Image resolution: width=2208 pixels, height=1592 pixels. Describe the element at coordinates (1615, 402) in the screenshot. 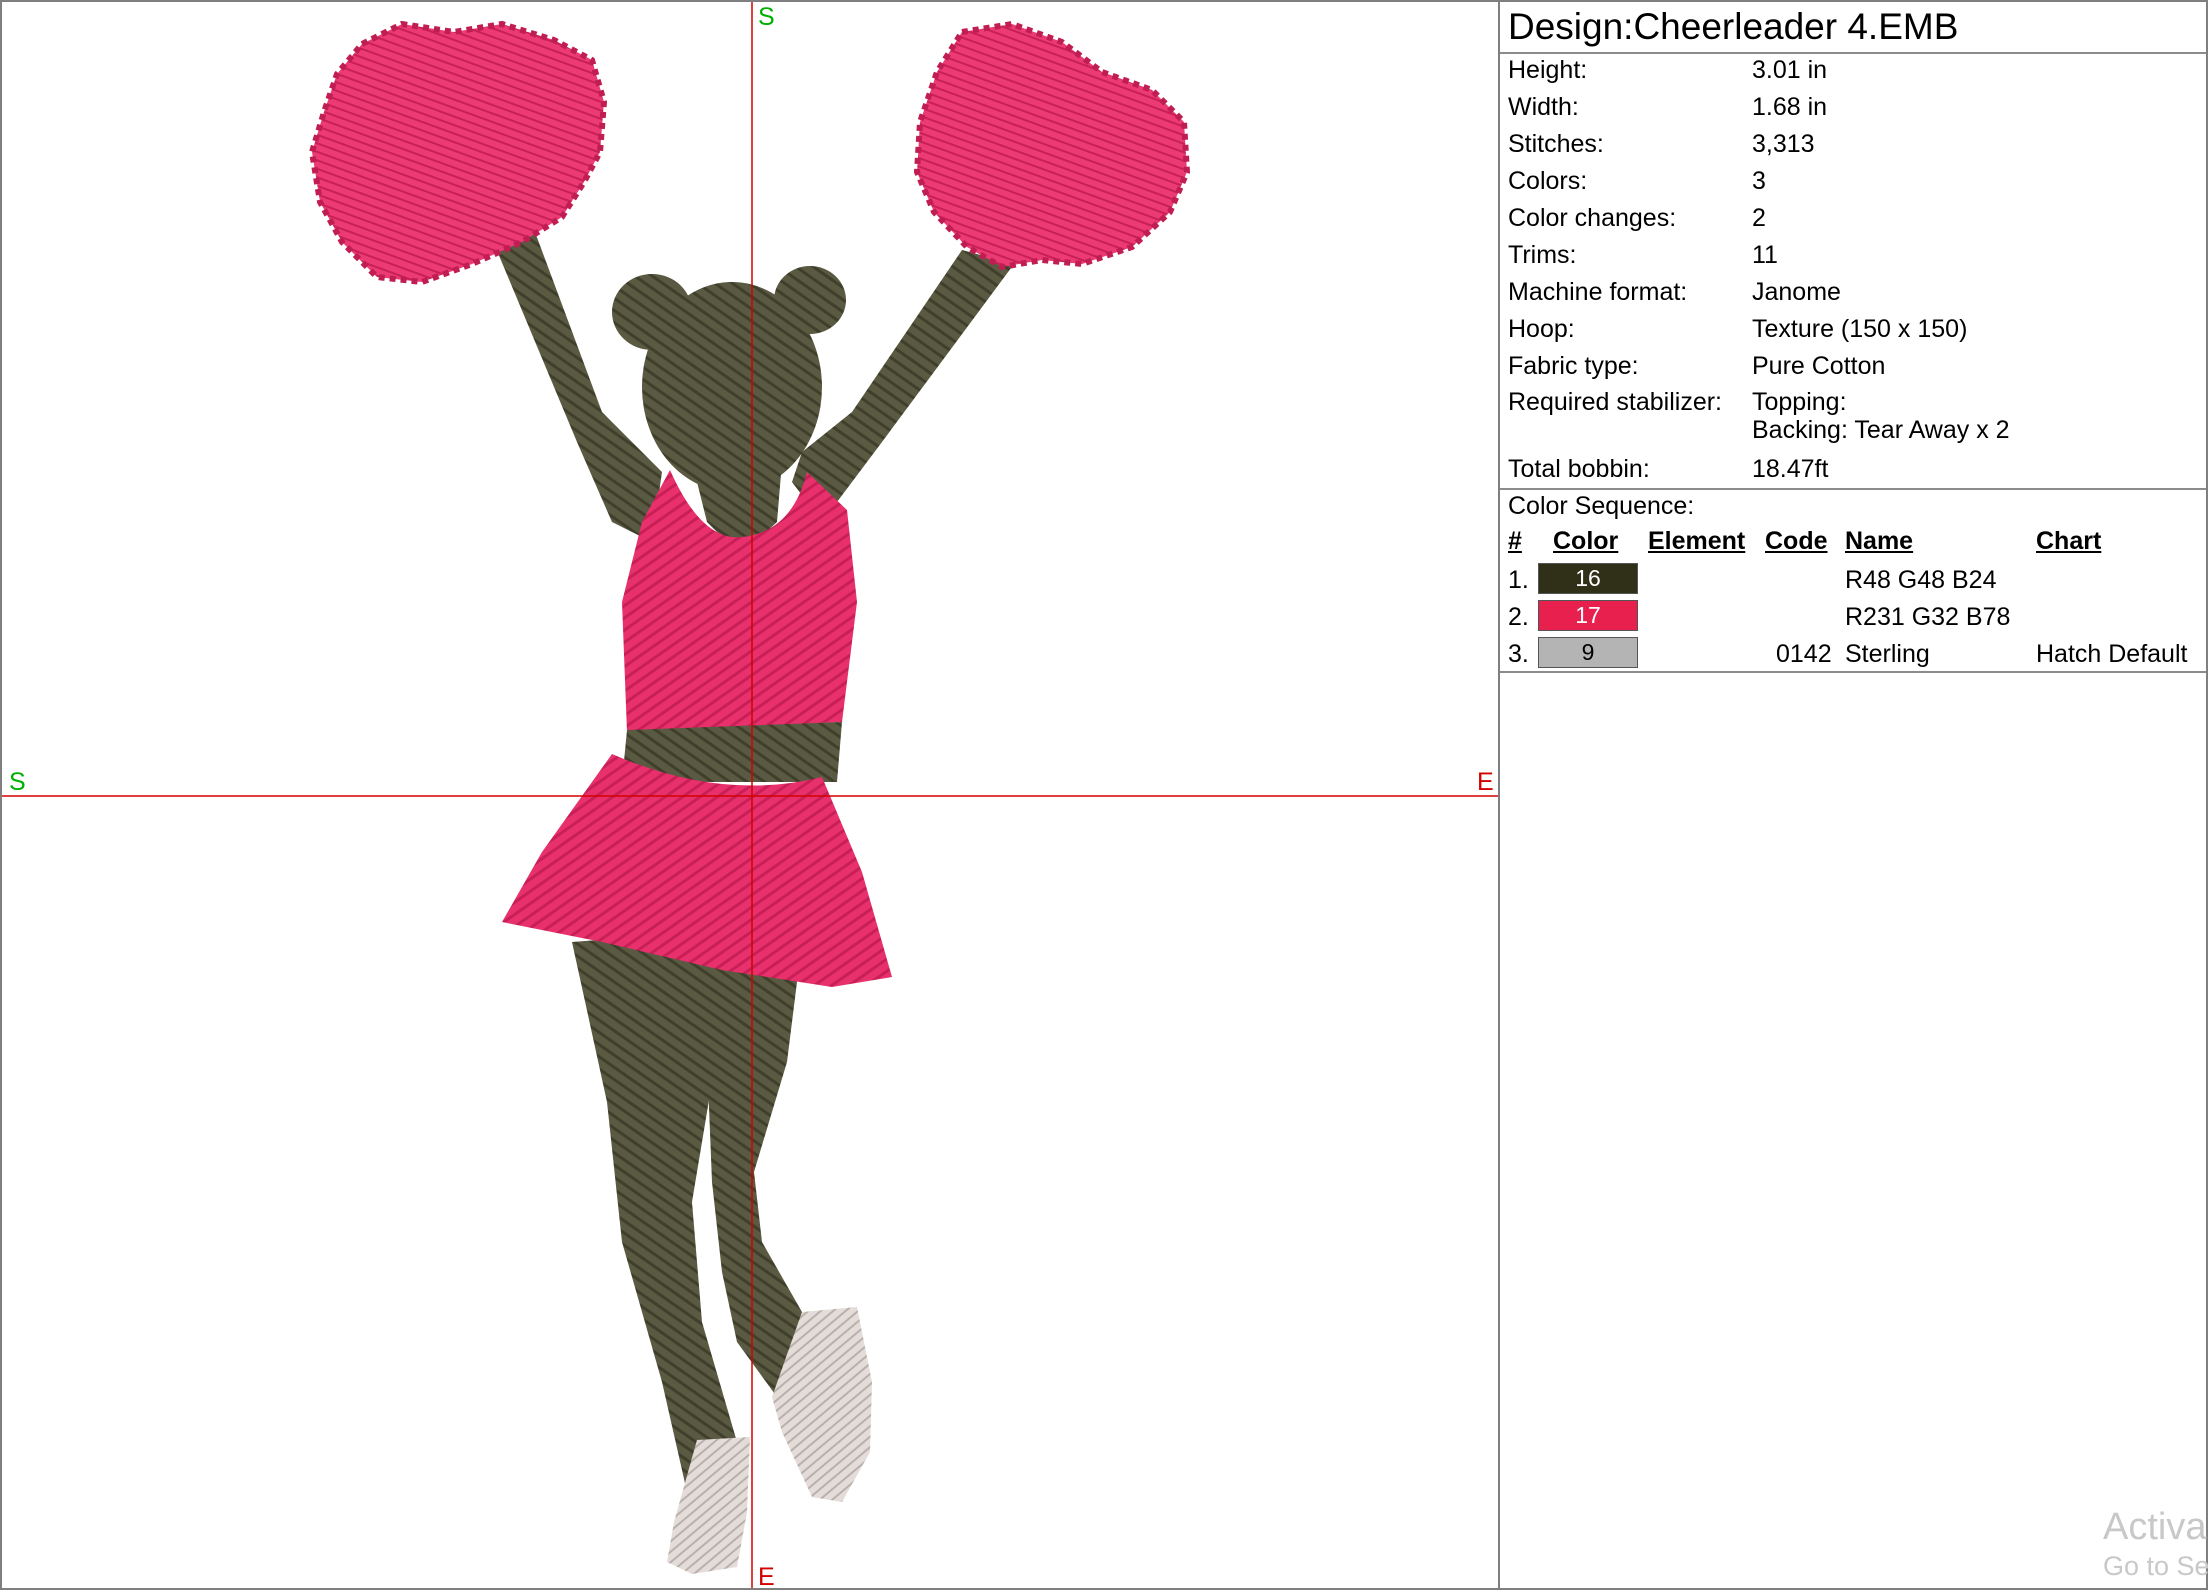

I see `info-label: Required stabilizer:` at that location.